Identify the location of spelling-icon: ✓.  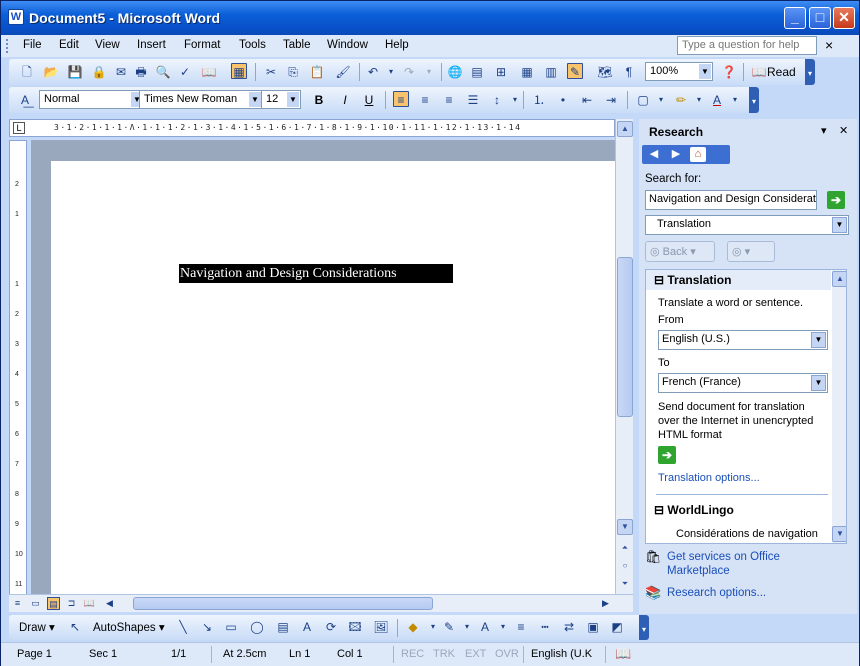
(185, 72).